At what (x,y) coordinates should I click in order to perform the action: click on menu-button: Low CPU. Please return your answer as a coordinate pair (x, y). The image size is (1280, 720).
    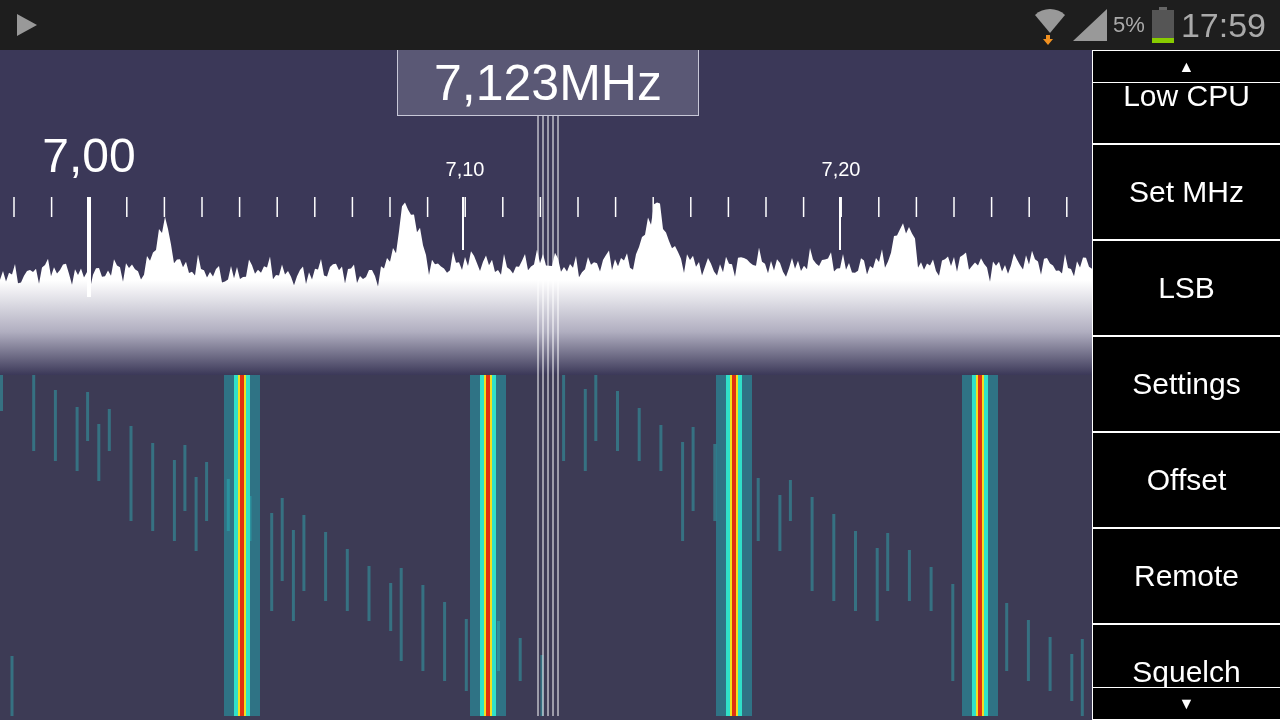
    Looking at the image, I should click on (1186, 114).